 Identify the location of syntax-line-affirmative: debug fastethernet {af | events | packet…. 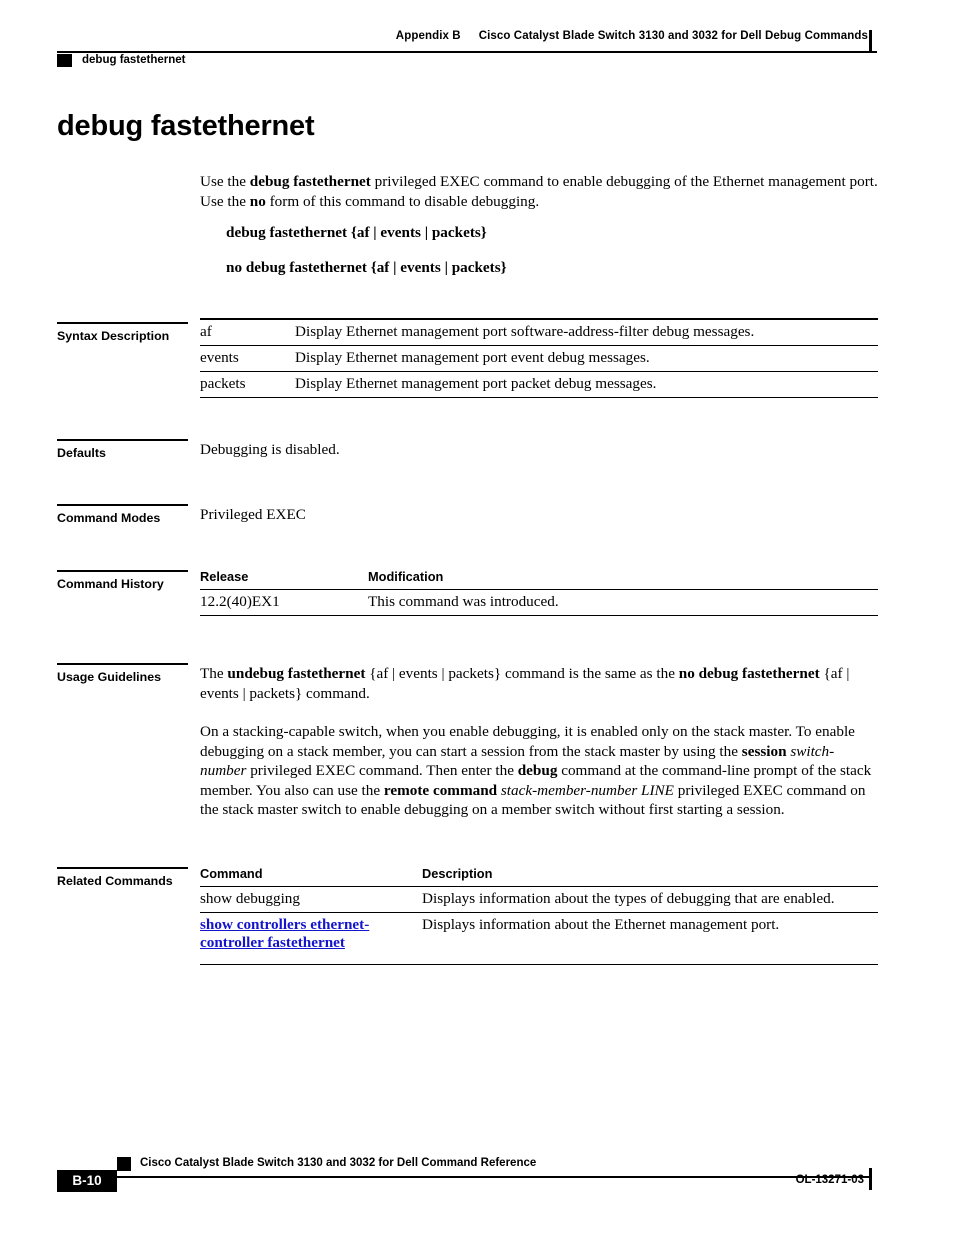
(356, 233).